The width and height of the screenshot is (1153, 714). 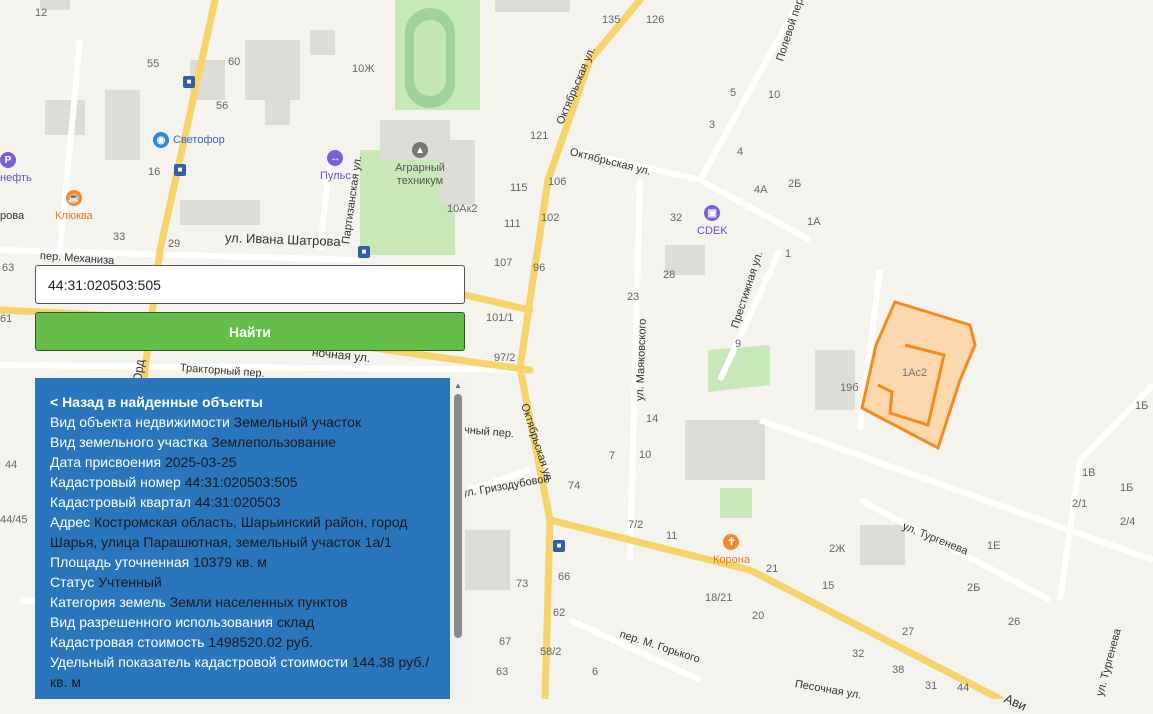 What do you see at coordinates (719, 598) in the screenshot?
I see `house-number: 18/21` at bounding box center [719, 598].